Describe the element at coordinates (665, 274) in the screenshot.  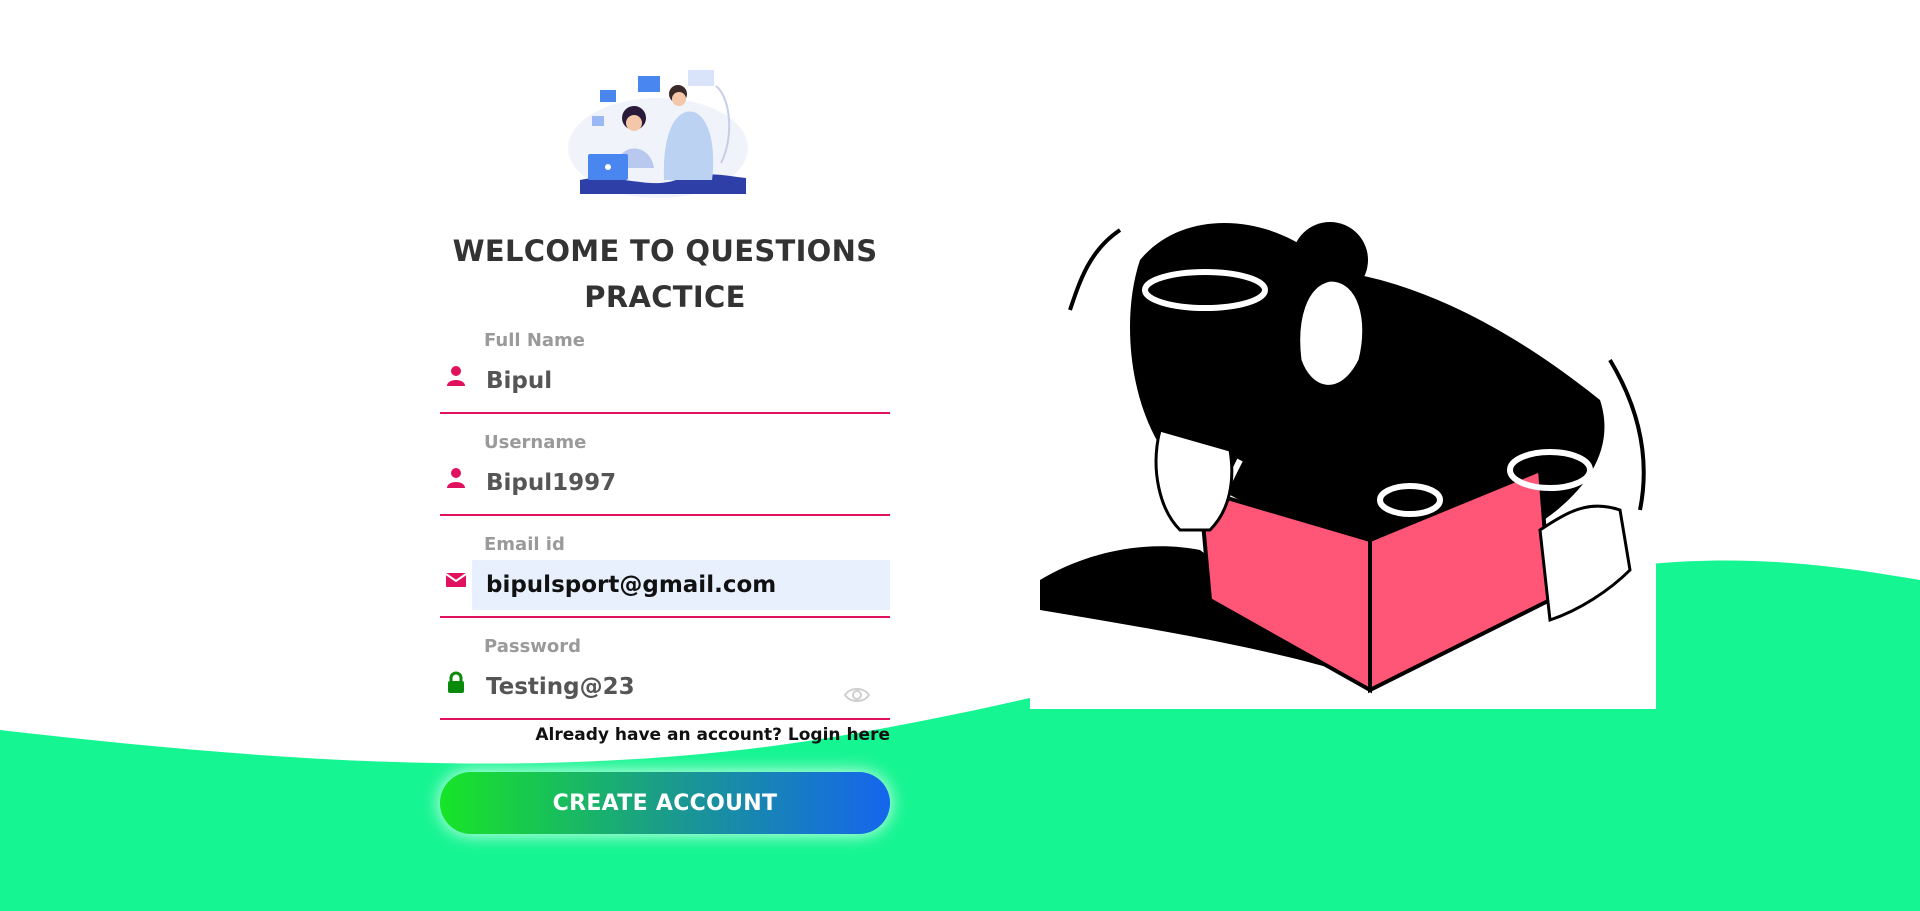
I see `page-title: WELCOME TO QUESTIONS PRACTICE` at that location.